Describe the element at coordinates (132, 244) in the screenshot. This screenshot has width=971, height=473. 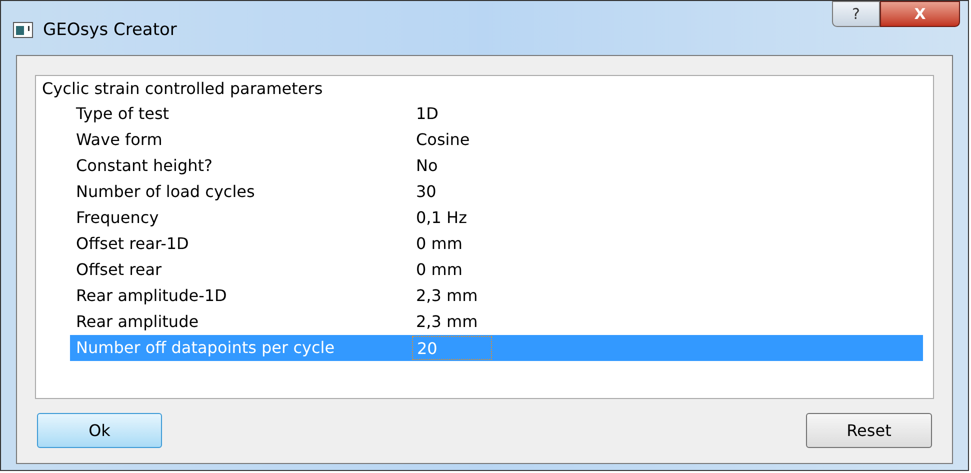
I see `property-label: Offset rear-1D` at that location.